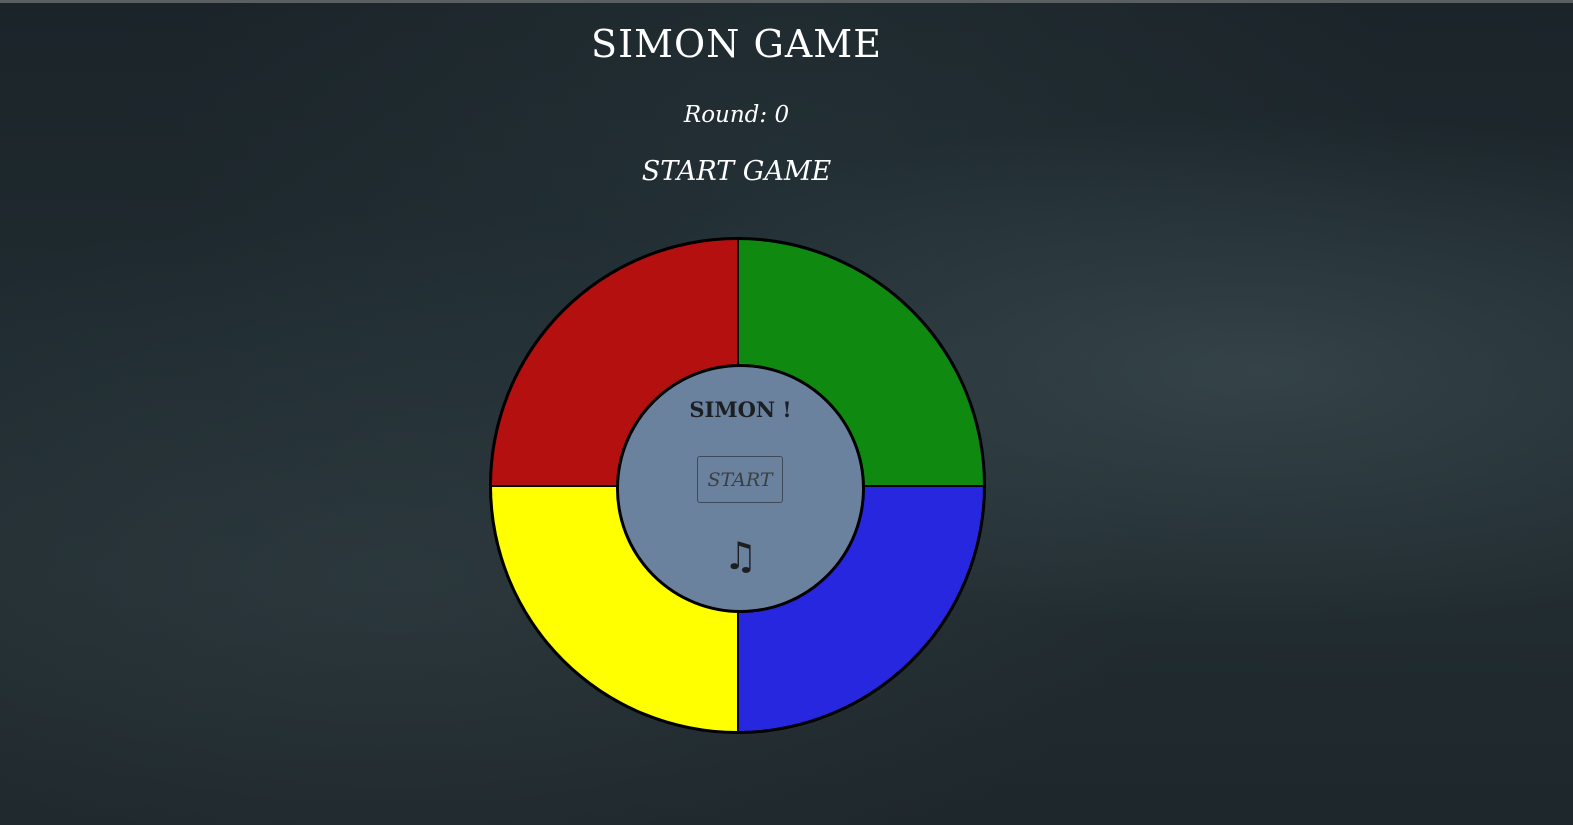  I want to click on top-border, so click(786, 1).